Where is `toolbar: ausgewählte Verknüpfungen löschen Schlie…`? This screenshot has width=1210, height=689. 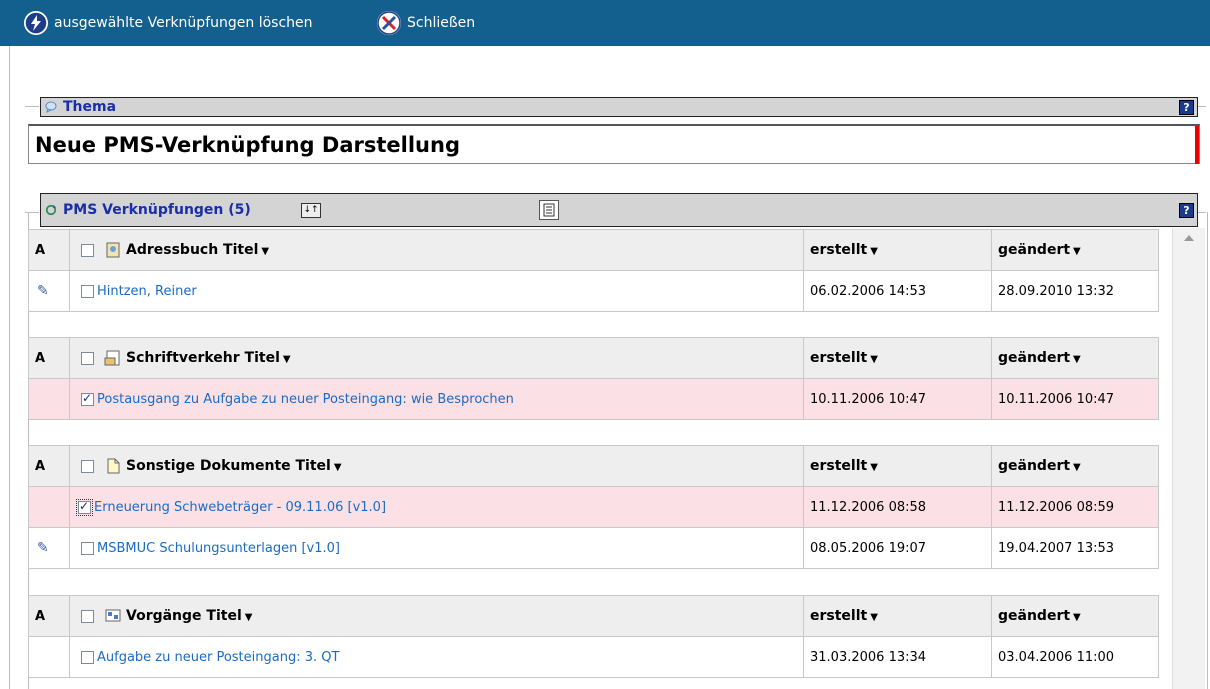
toolbar: ausgewählte Verknüpfungen löschen Schlie… is located at coordinates (605, 23).